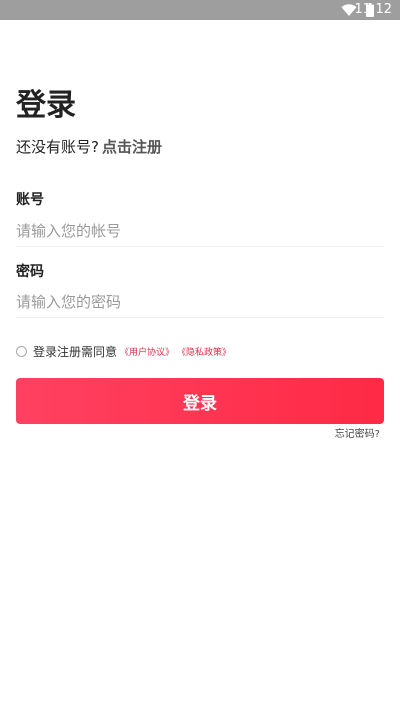 The image size is (400, 710). I want to click on no-account-text: 还没有账号?, so click(57, 147).